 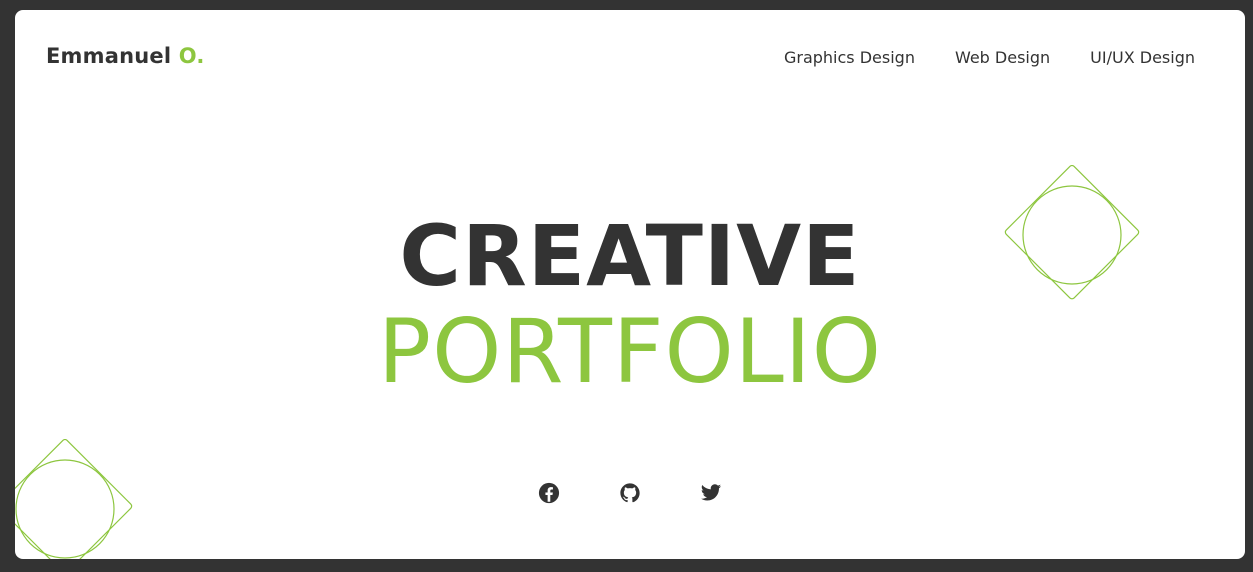 I want to click on github-icon, so click(x=630, y=493).